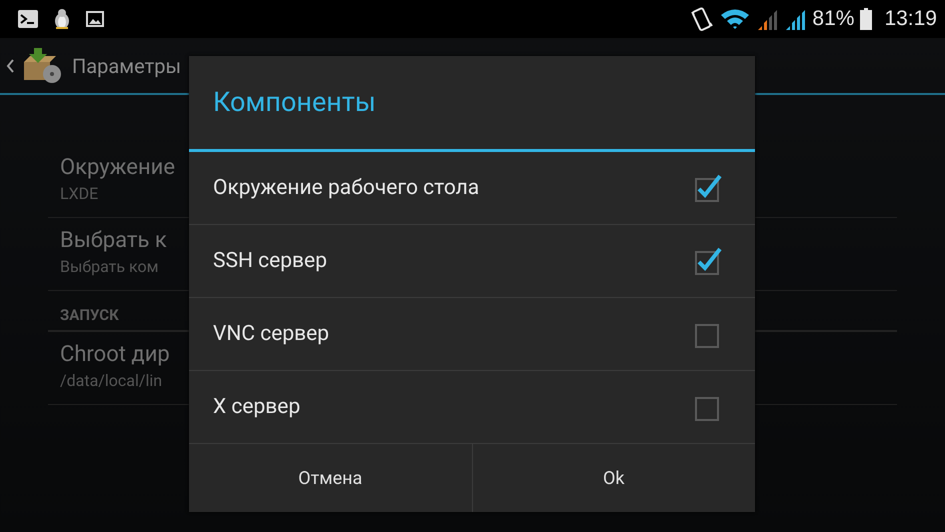 The image size is (945, 532). Describe the element at coordinates (62, 19) in the screenshot. I see `penguin-icon` at that location.